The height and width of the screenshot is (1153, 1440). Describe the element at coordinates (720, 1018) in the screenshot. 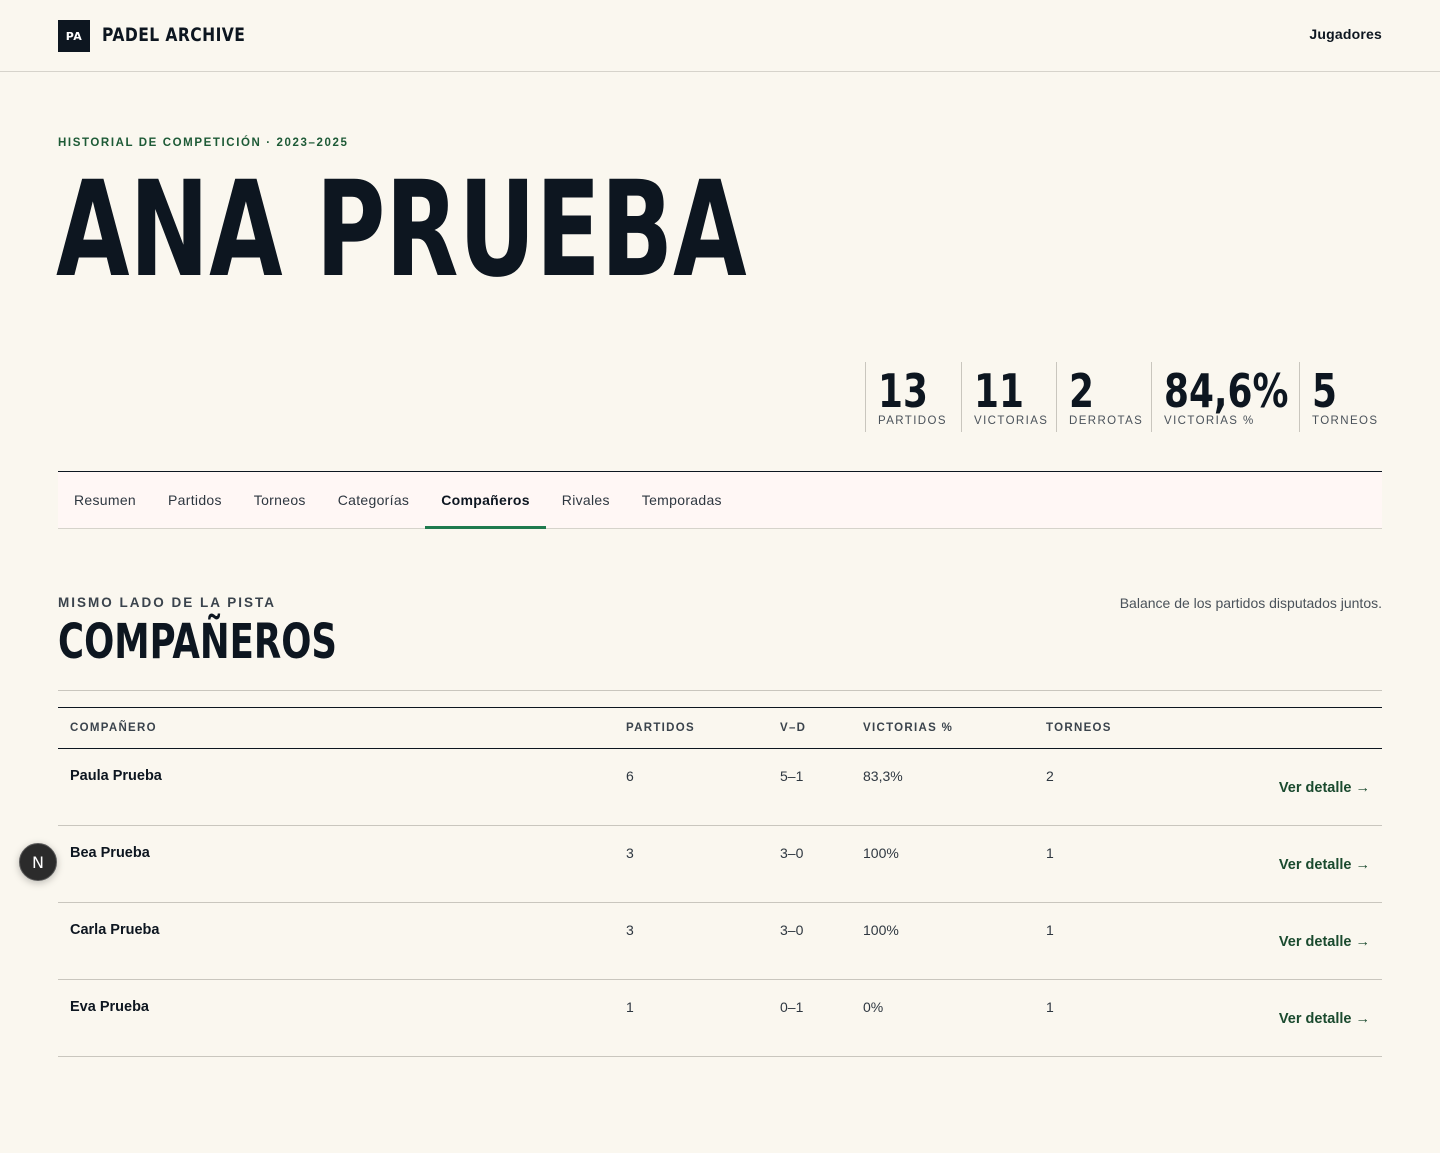

I see `table-row: Eva Prueba 1 0–1 0% 1 Ver detalle →` at that location.